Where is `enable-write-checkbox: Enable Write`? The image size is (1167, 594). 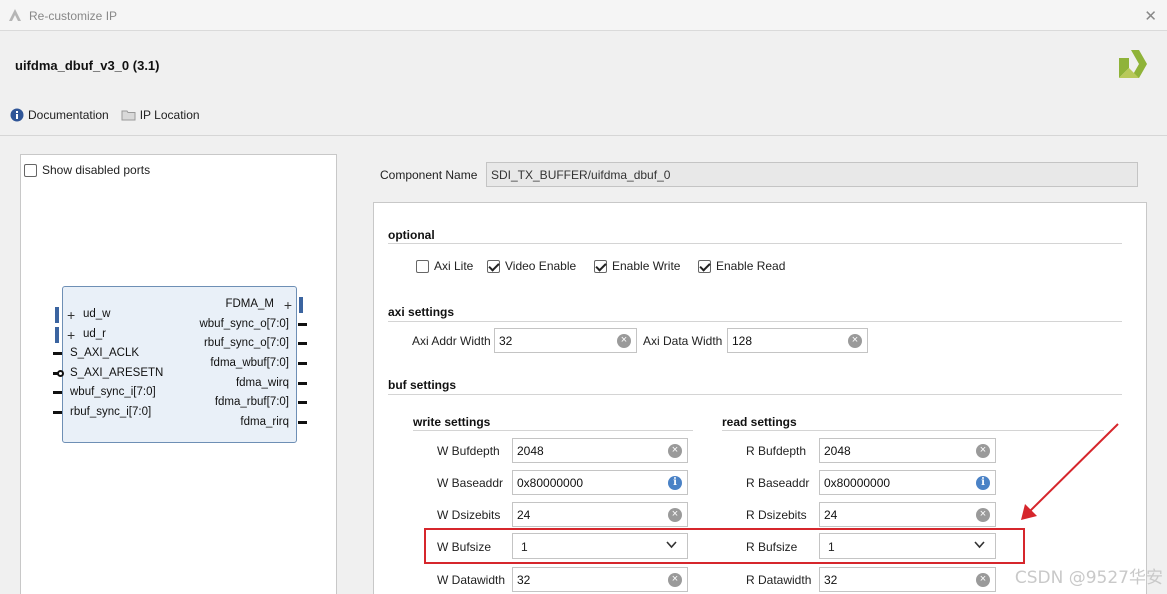 enable-write-checkbox: Enable Write is located at coordinates (637, 266).